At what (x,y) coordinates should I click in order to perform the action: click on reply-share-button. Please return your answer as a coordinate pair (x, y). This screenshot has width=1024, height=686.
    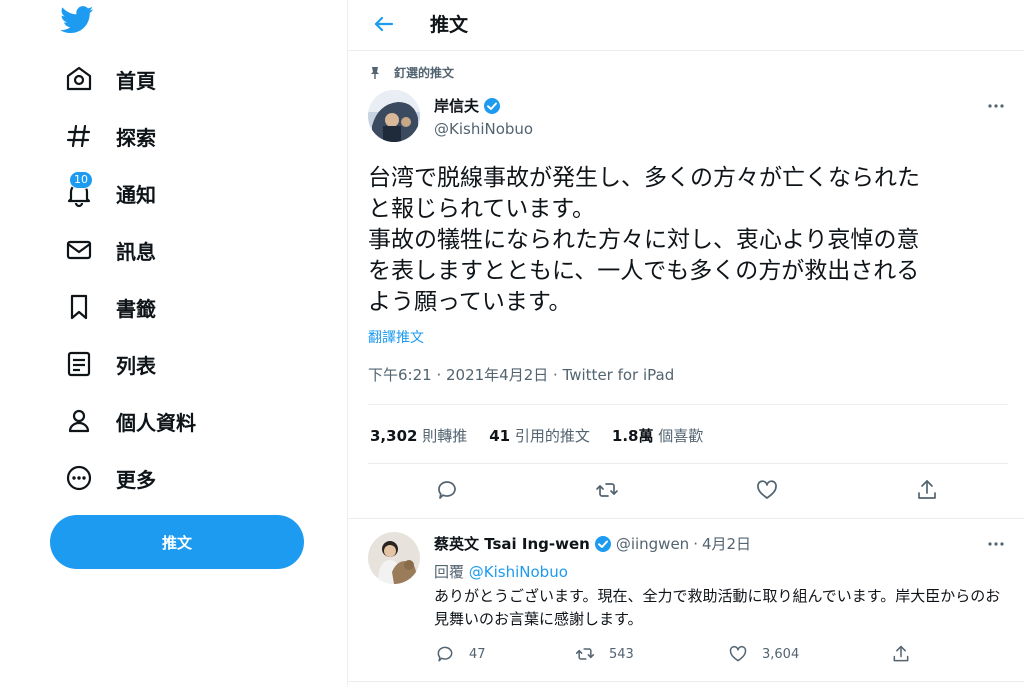
    Looking at the image, I should click on (901, 654).